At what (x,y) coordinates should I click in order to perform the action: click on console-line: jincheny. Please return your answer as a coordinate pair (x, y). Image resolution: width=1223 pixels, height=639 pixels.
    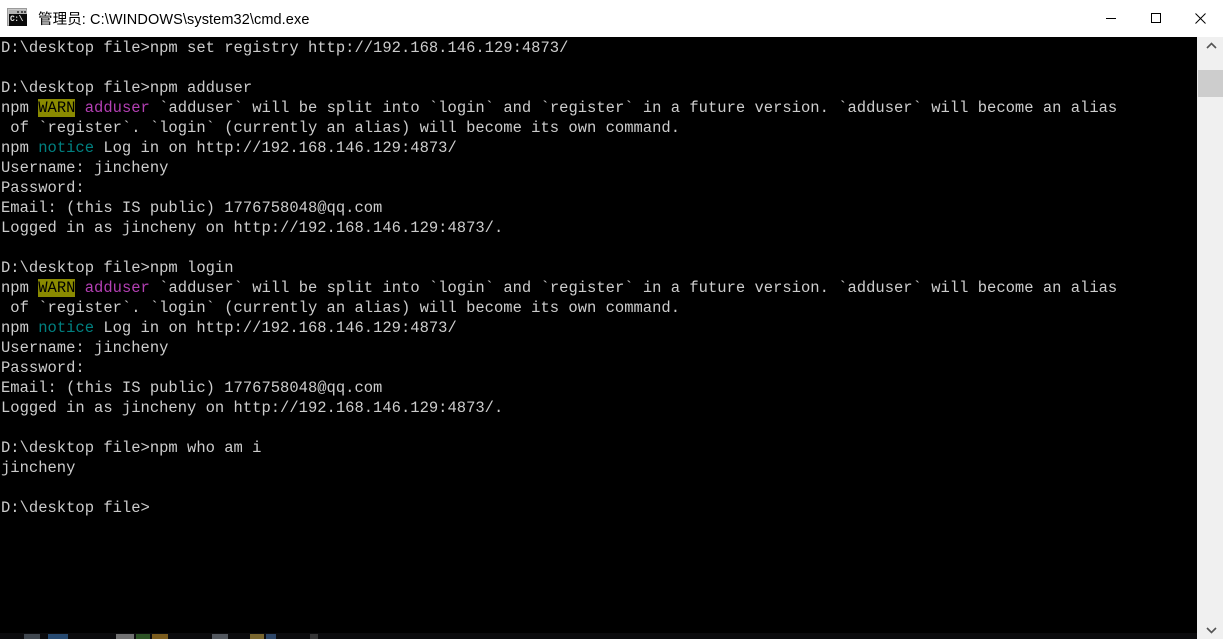
    Looking at the image, I should click on (599, 468).